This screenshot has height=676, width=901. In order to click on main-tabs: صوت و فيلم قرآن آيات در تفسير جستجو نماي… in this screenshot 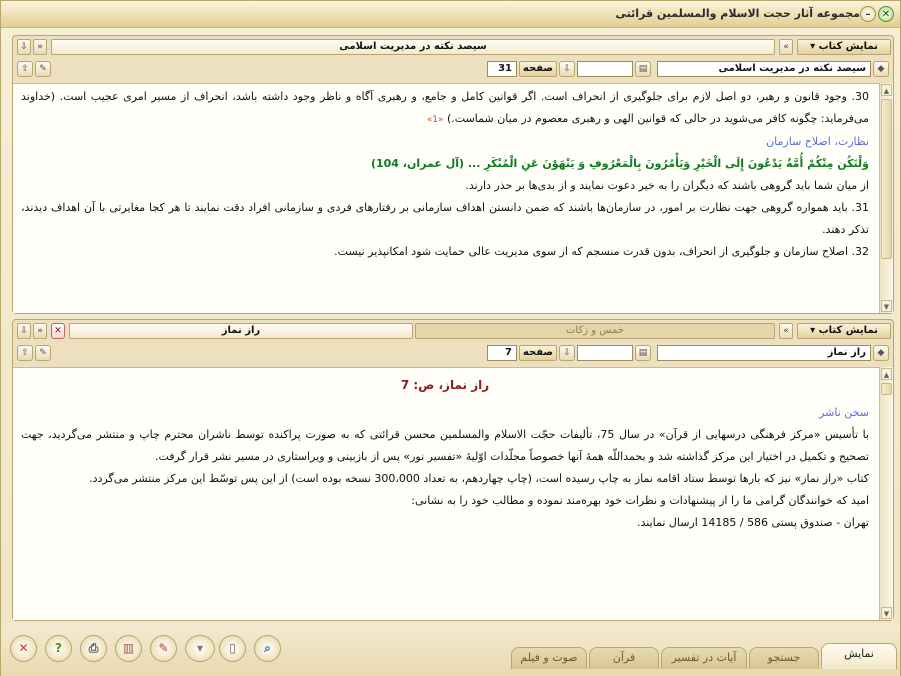, I will do `click(701, 656)`.